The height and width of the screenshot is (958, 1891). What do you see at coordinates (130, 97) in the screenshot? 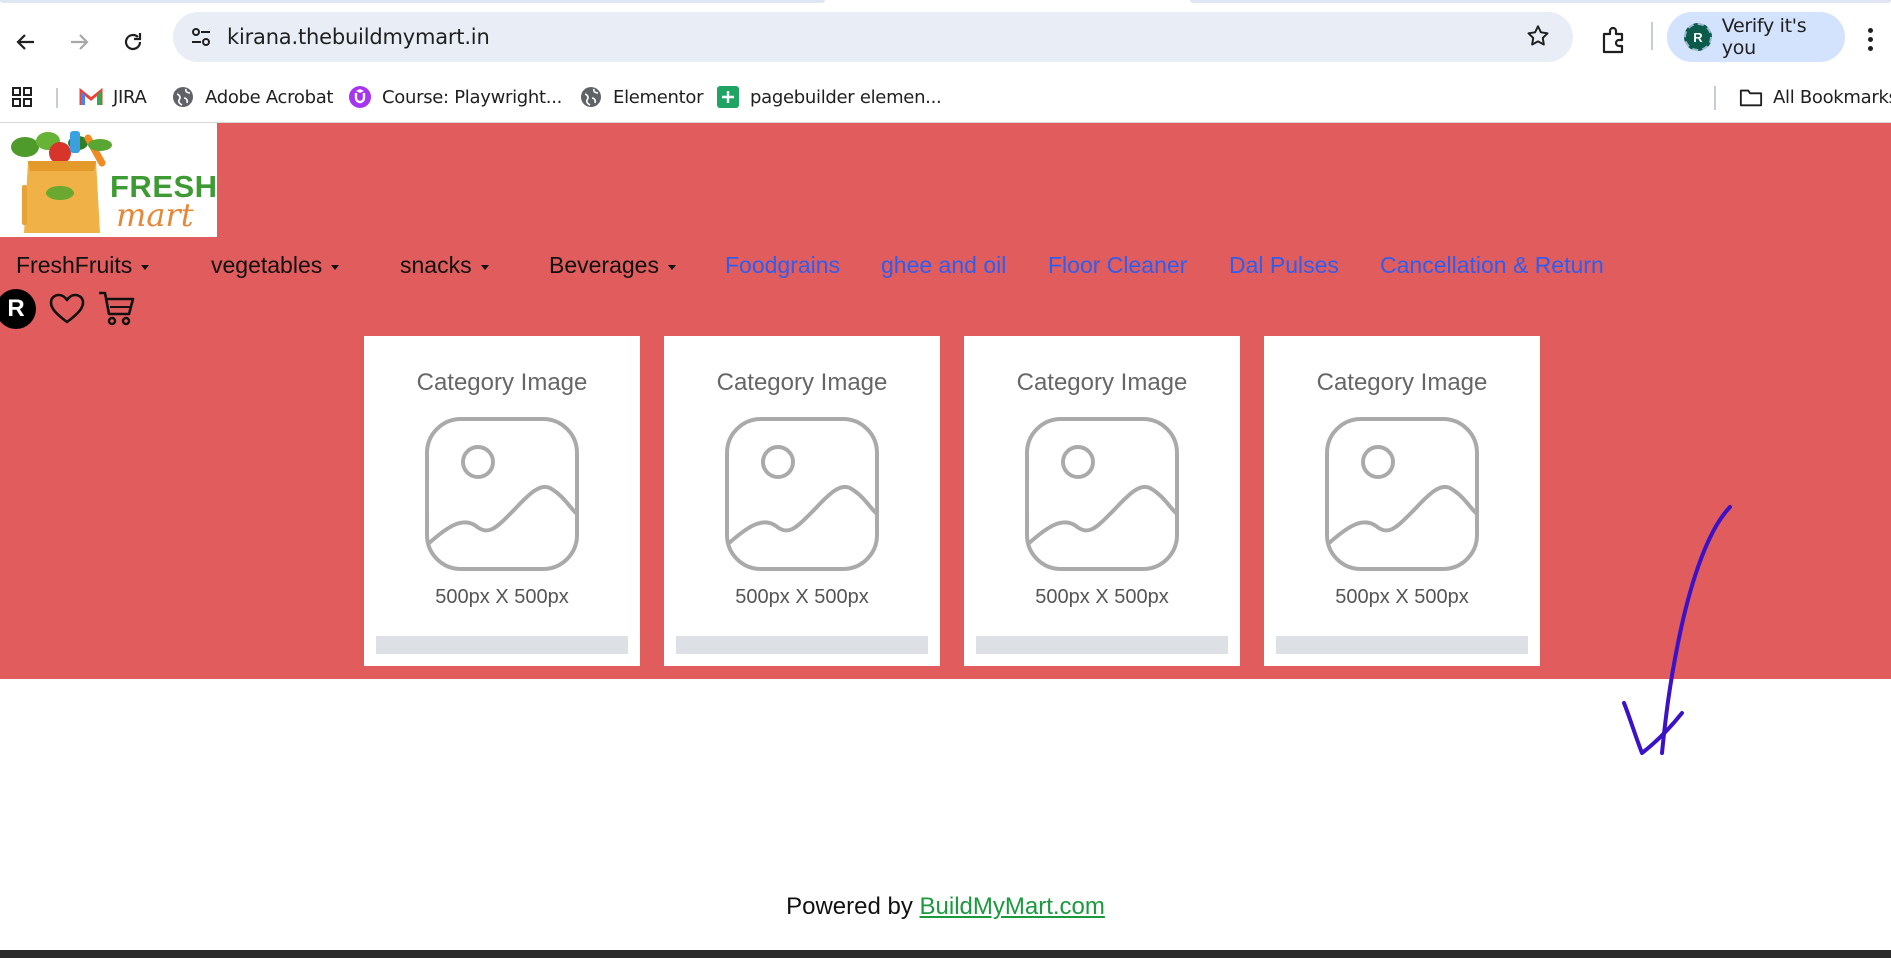
I see `bookmark-label: JIRA` at bounding box center [130, 97].